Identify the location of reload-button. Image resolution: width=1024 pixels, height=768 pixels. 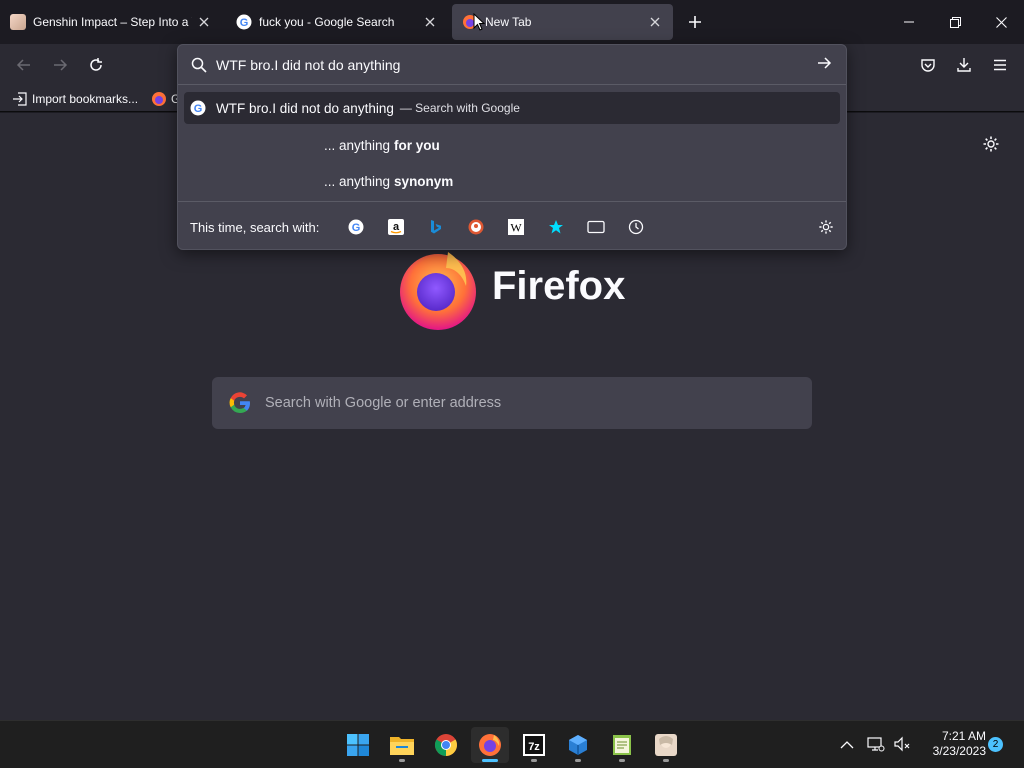
(96, 65).